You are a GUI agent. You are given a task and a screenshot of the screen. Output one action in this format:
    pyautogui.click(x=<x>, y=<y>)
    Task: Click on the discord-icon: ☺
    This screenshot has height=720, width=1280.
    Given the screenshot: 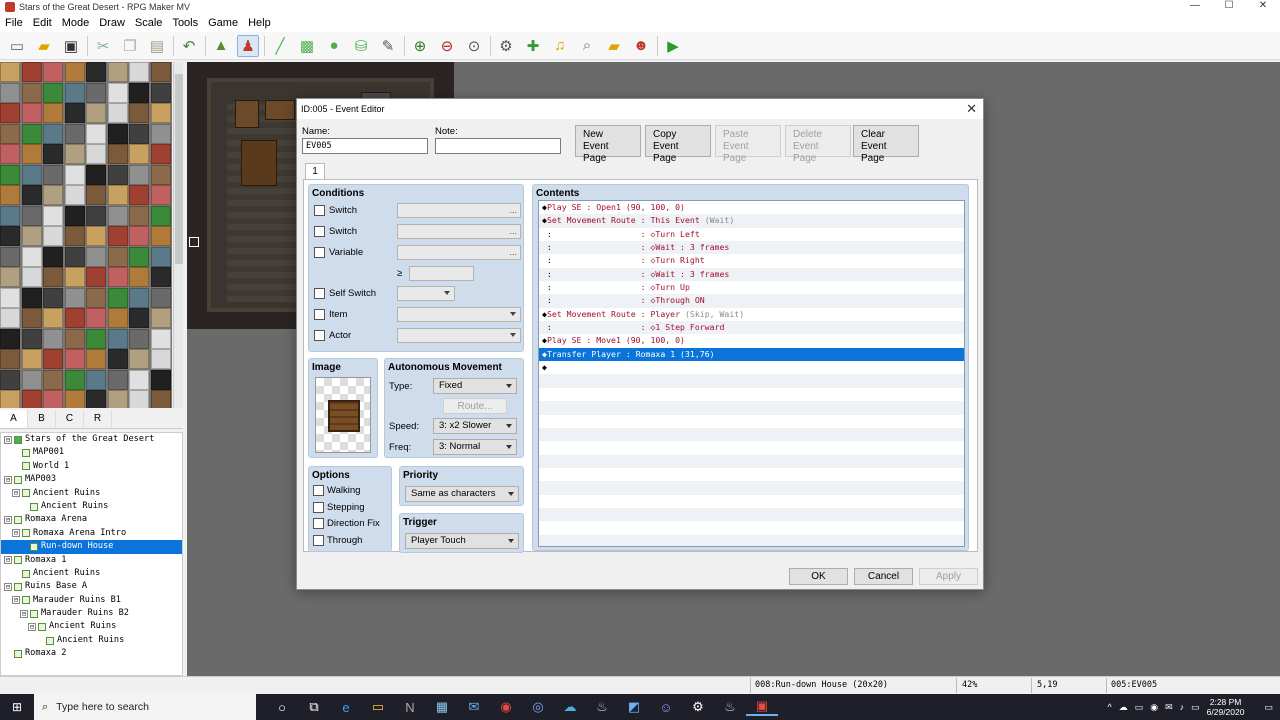 What is the action you would take?
    pyautogui.click(x=666, y=707)
    